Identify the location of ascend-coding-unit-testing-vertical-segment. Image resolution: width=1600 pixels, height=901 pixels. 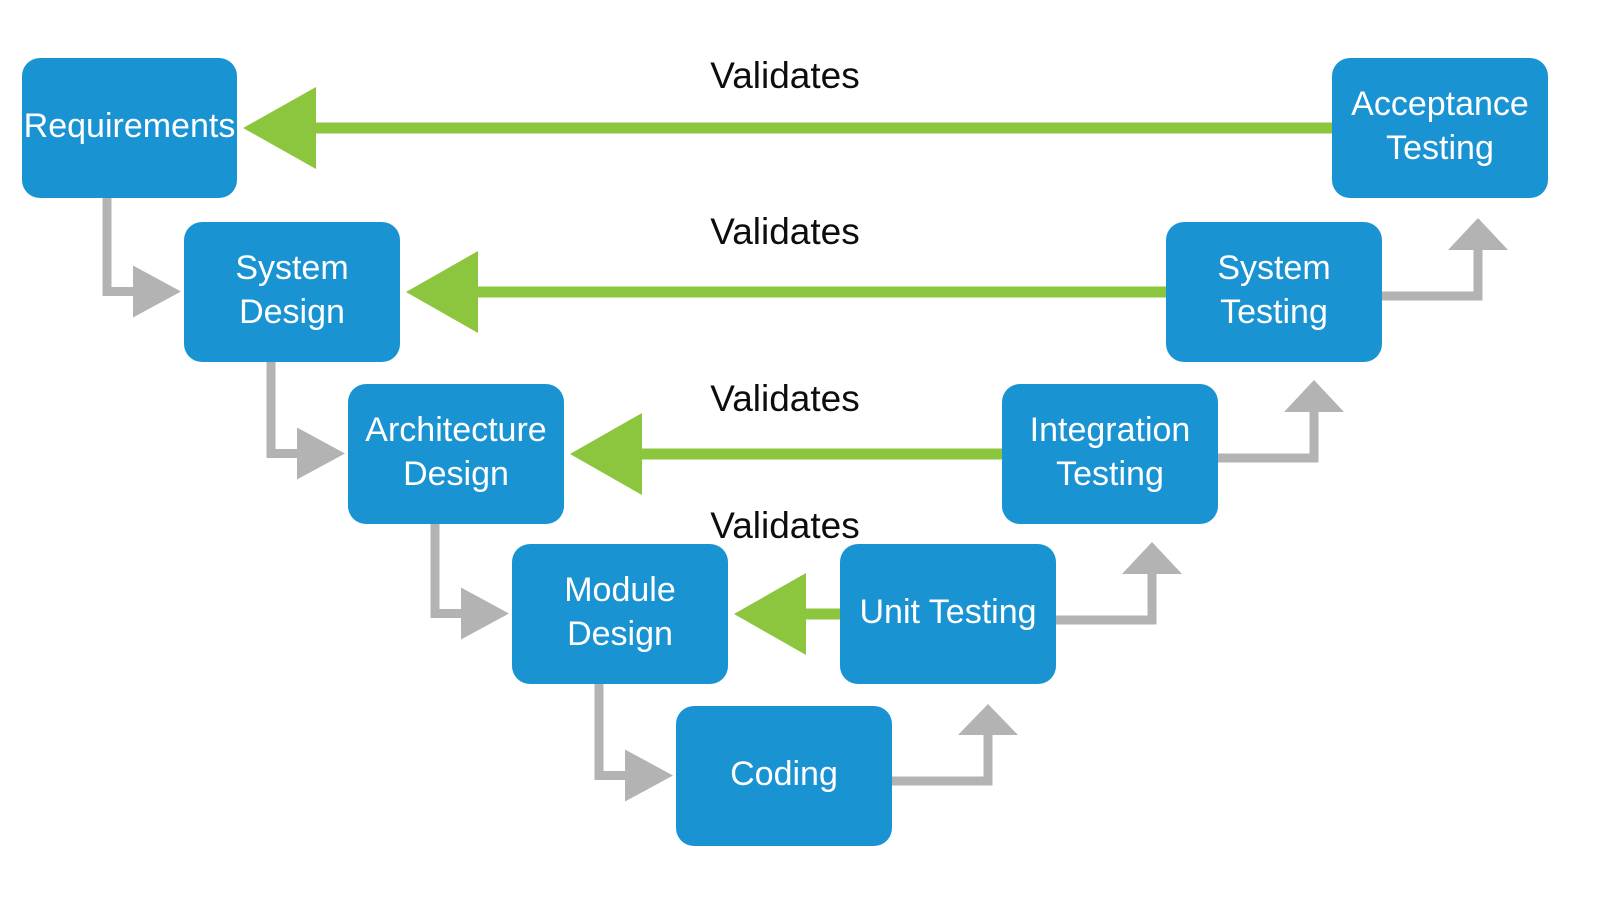
(988, 760).